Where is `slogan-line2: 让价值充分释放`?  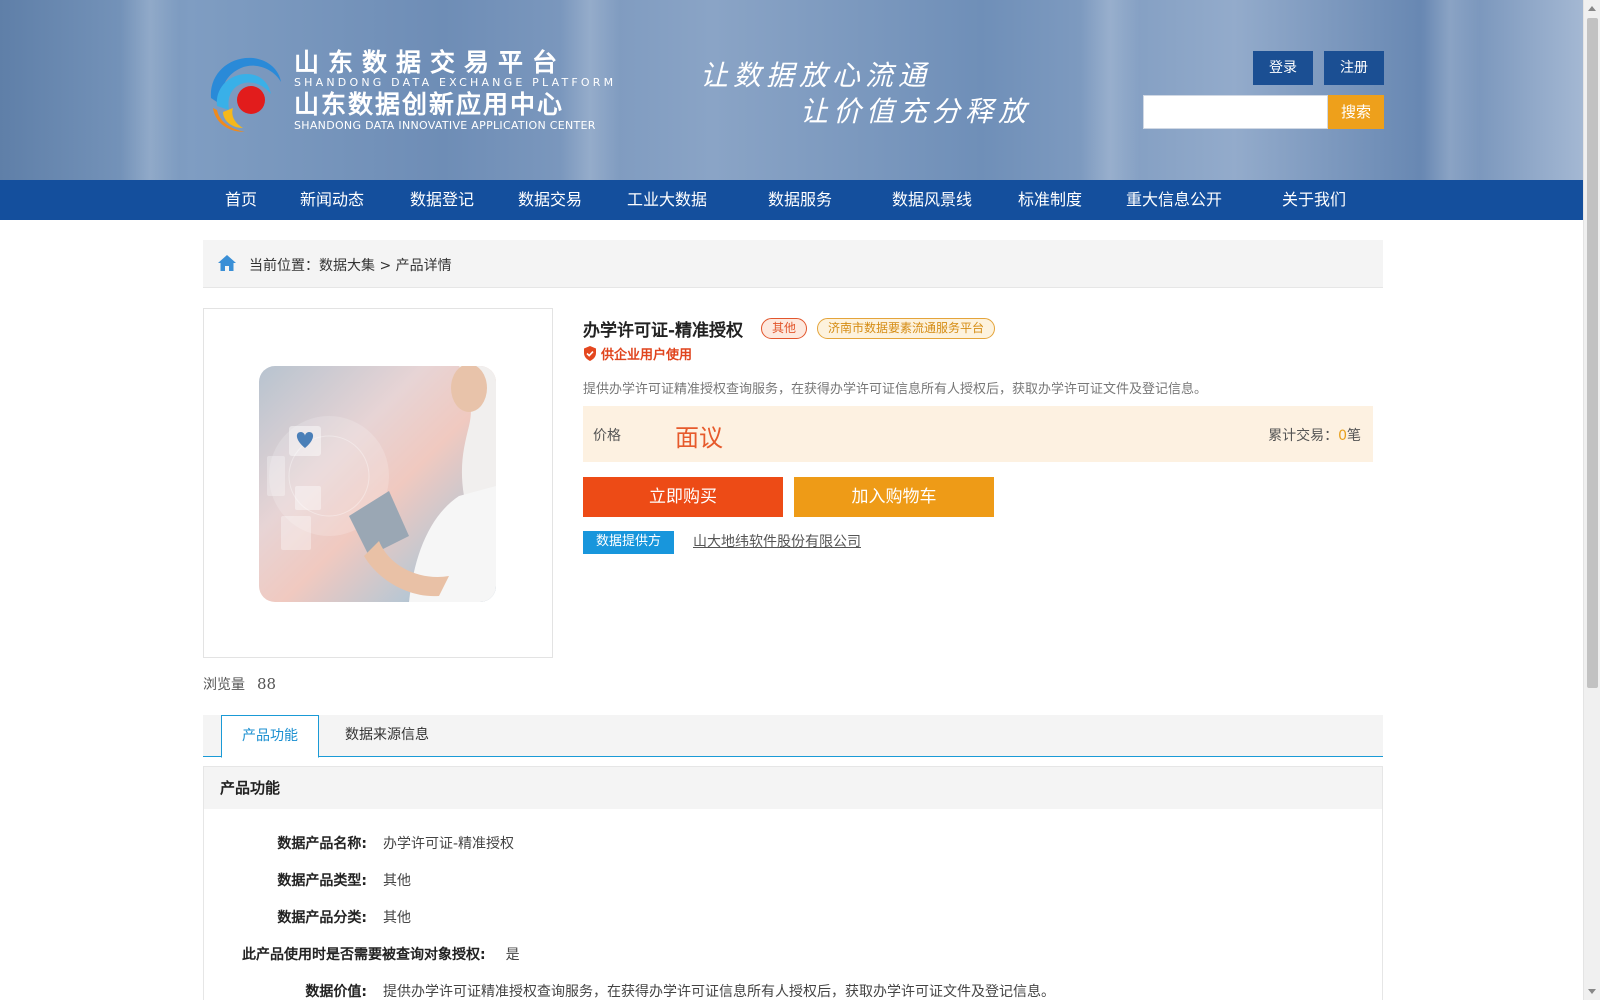
slogan-line2: 让价值充分释放 is located at coordinates (916, 111).